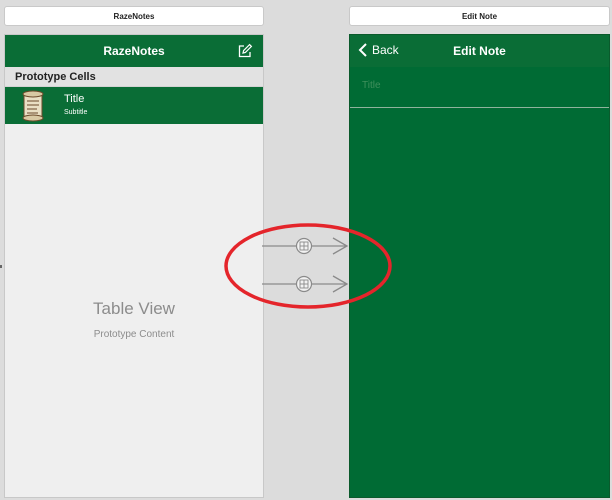 This screenshot has width=612, height=500. What do you see at coordinates (134, 334) in the screenshot?
I see `prototype-content-label: Prototype Content` at bounding box center [134, 334].